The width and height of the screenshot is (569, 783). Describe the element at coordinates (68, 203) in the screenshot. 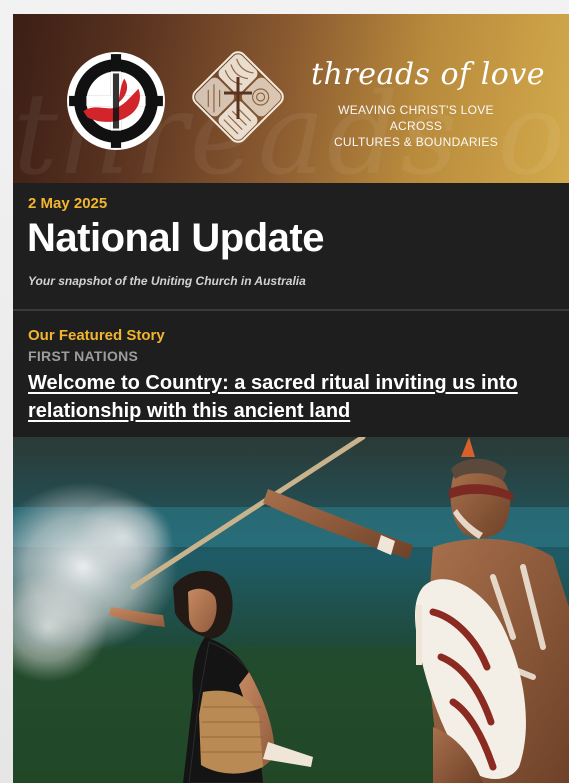

I see `issue-date: 2 May 2025` at that location.